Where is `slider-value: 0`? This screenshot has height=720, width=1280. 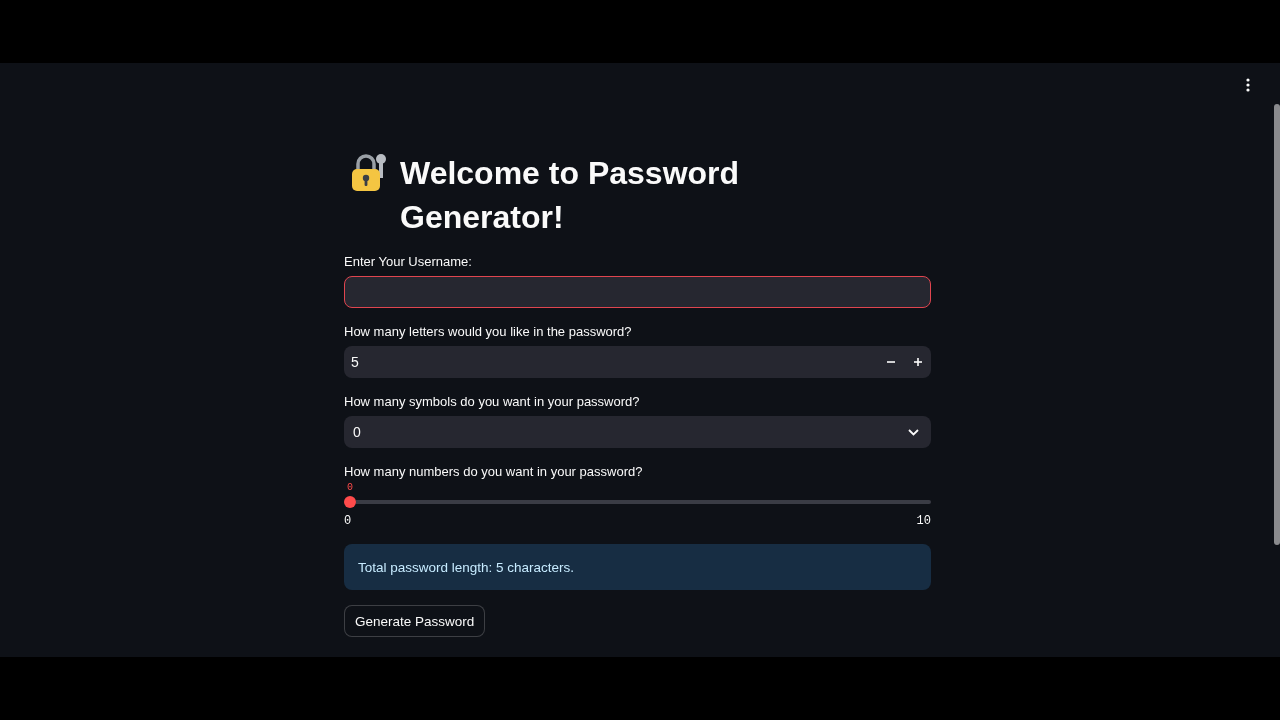
slider-value: 0 is located at coordinates (350, 488).